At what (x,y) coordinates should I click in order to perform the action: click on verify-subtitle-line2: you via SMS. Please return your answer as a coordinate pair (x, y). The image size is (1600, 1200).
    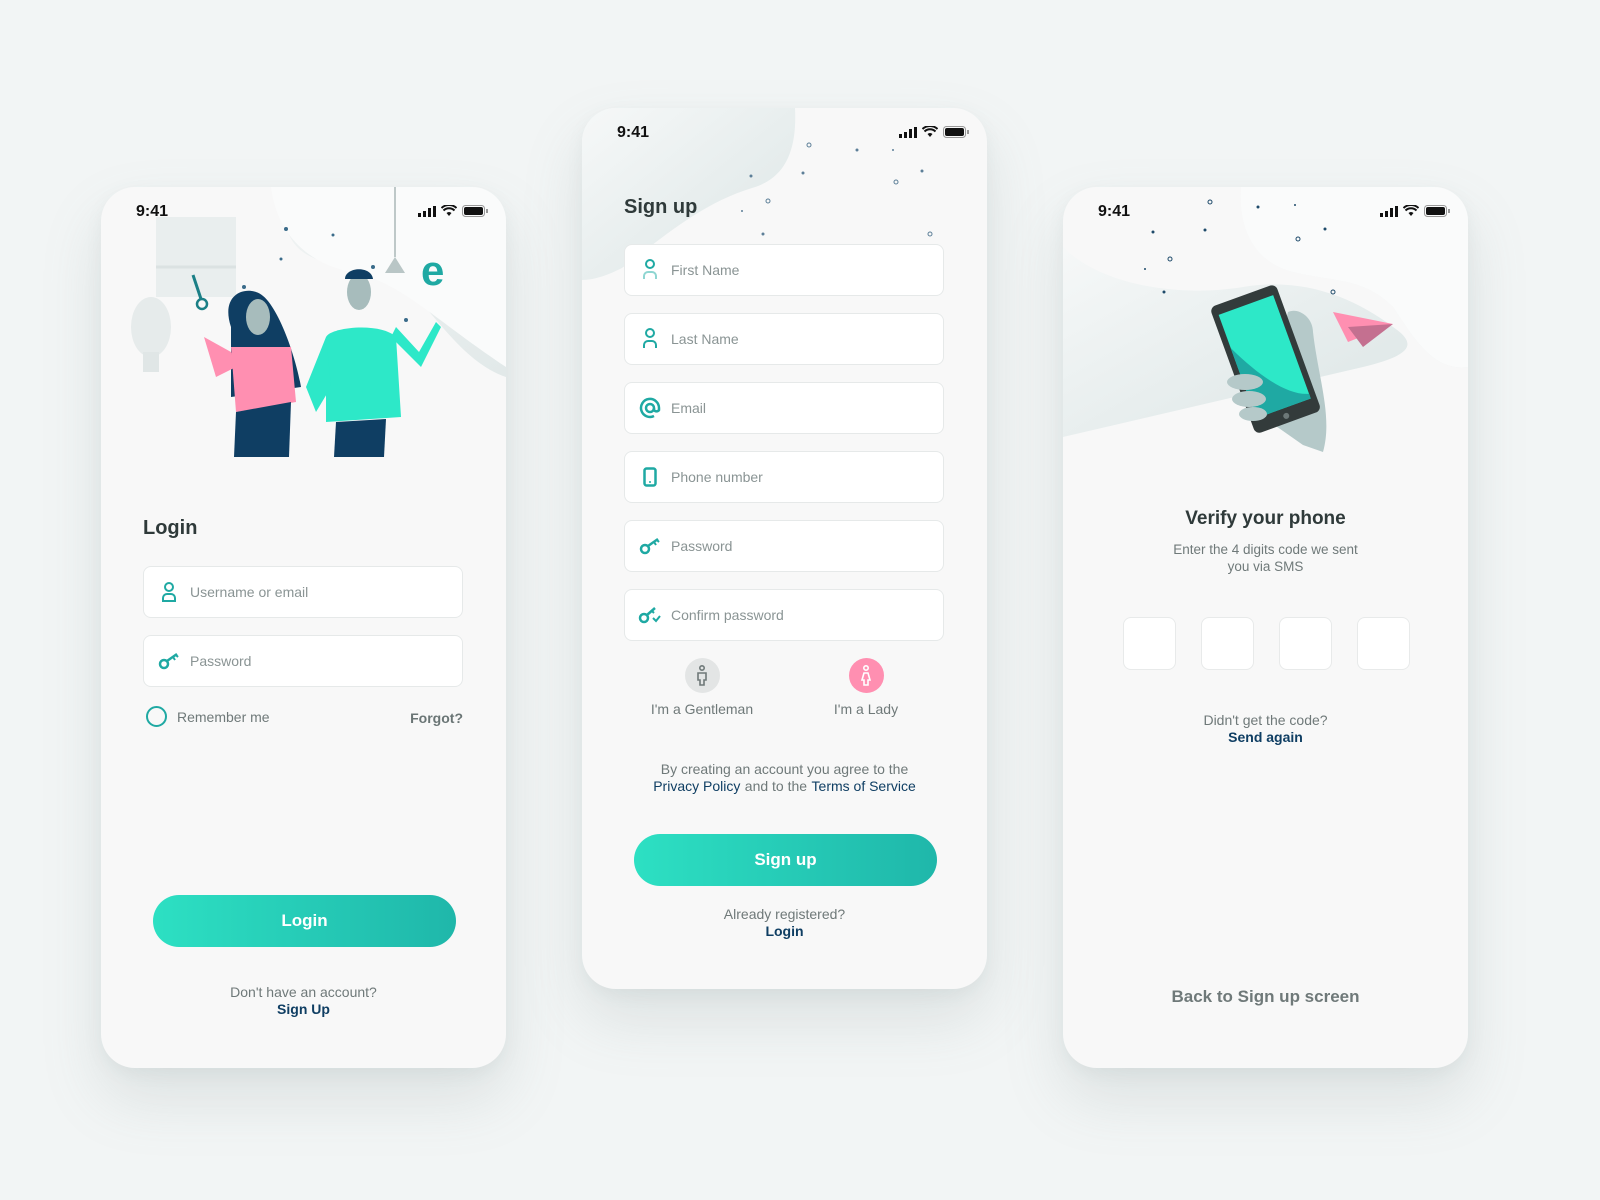
    Looking at the image, I should click on (1265, 566).